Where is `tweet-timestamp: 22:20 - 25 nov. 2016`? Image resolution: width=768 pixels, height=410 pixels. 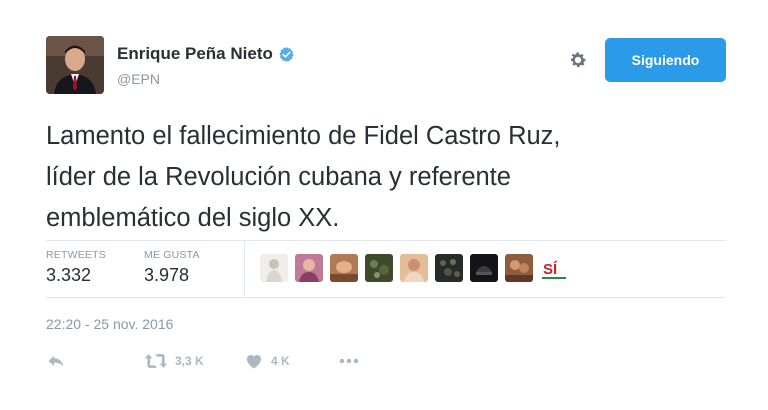 tweet-timestamp: 22:20 - 25 nov. 2016 is located at coordinates (109, 324).